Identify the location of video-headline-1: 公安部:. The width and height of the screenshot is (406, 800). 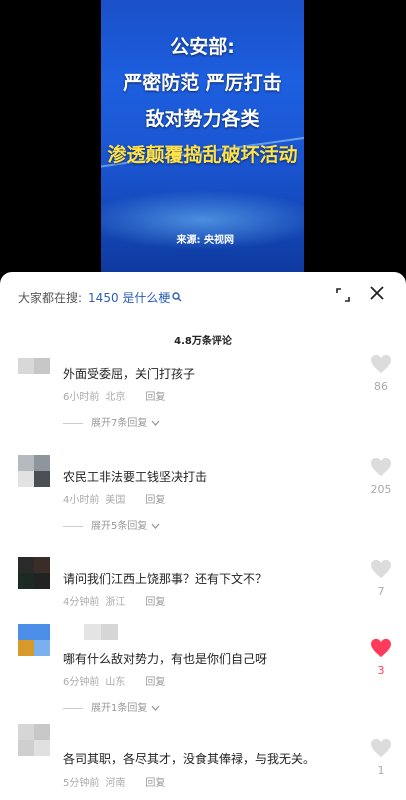
(202, 47).